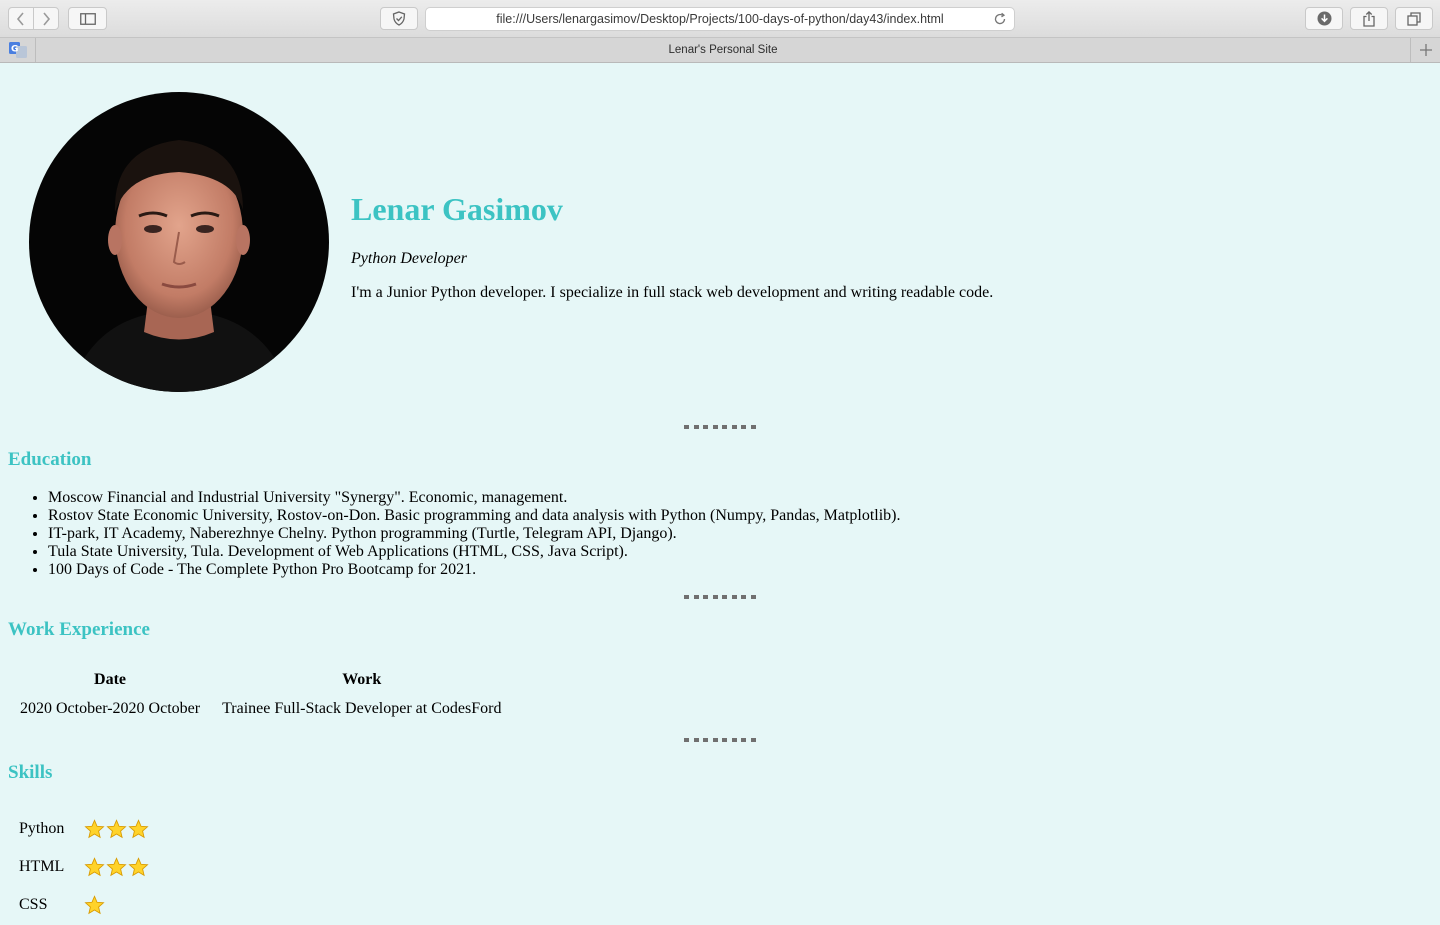  I want to click on skills-heading: Skills, so click(30, 772).